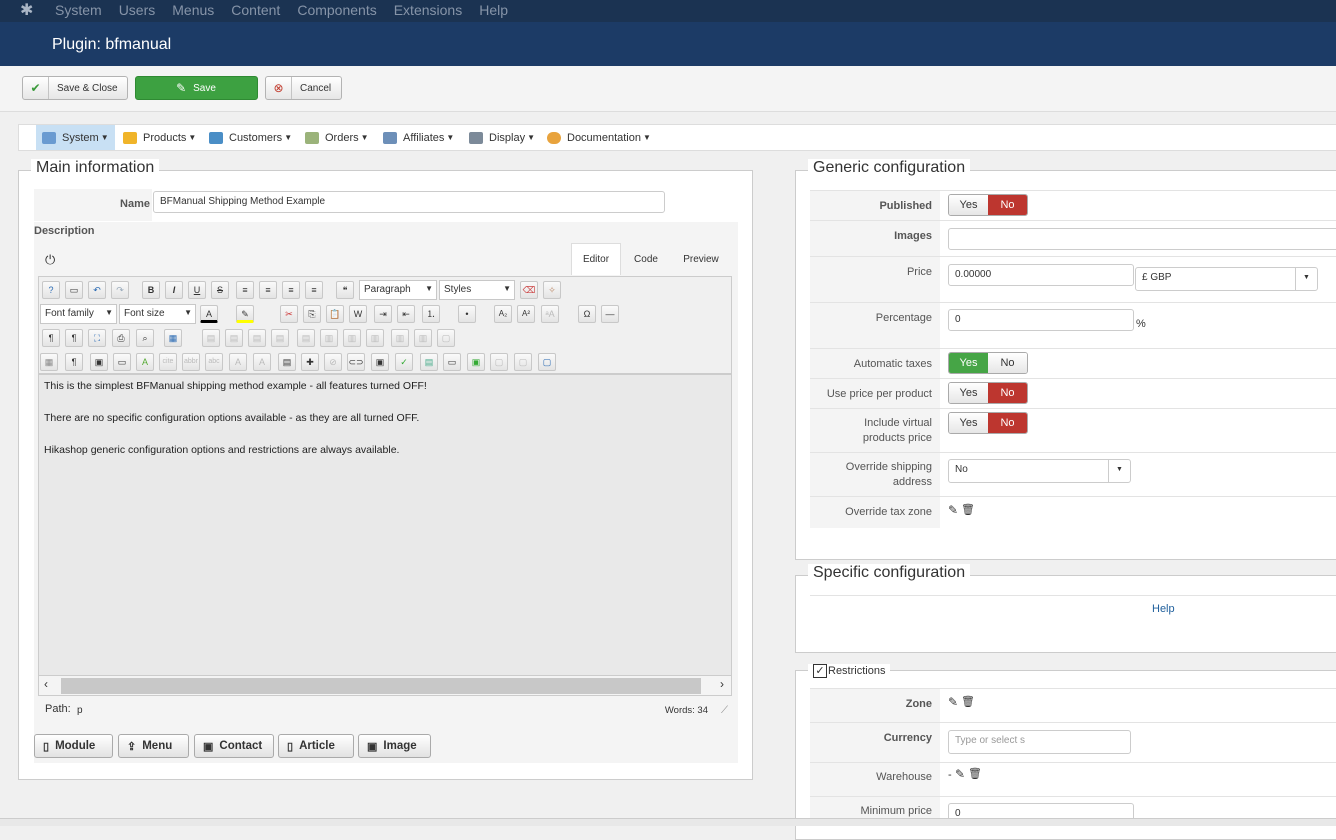  I want to click on subscript-icon: A₂, so click(503, 314).